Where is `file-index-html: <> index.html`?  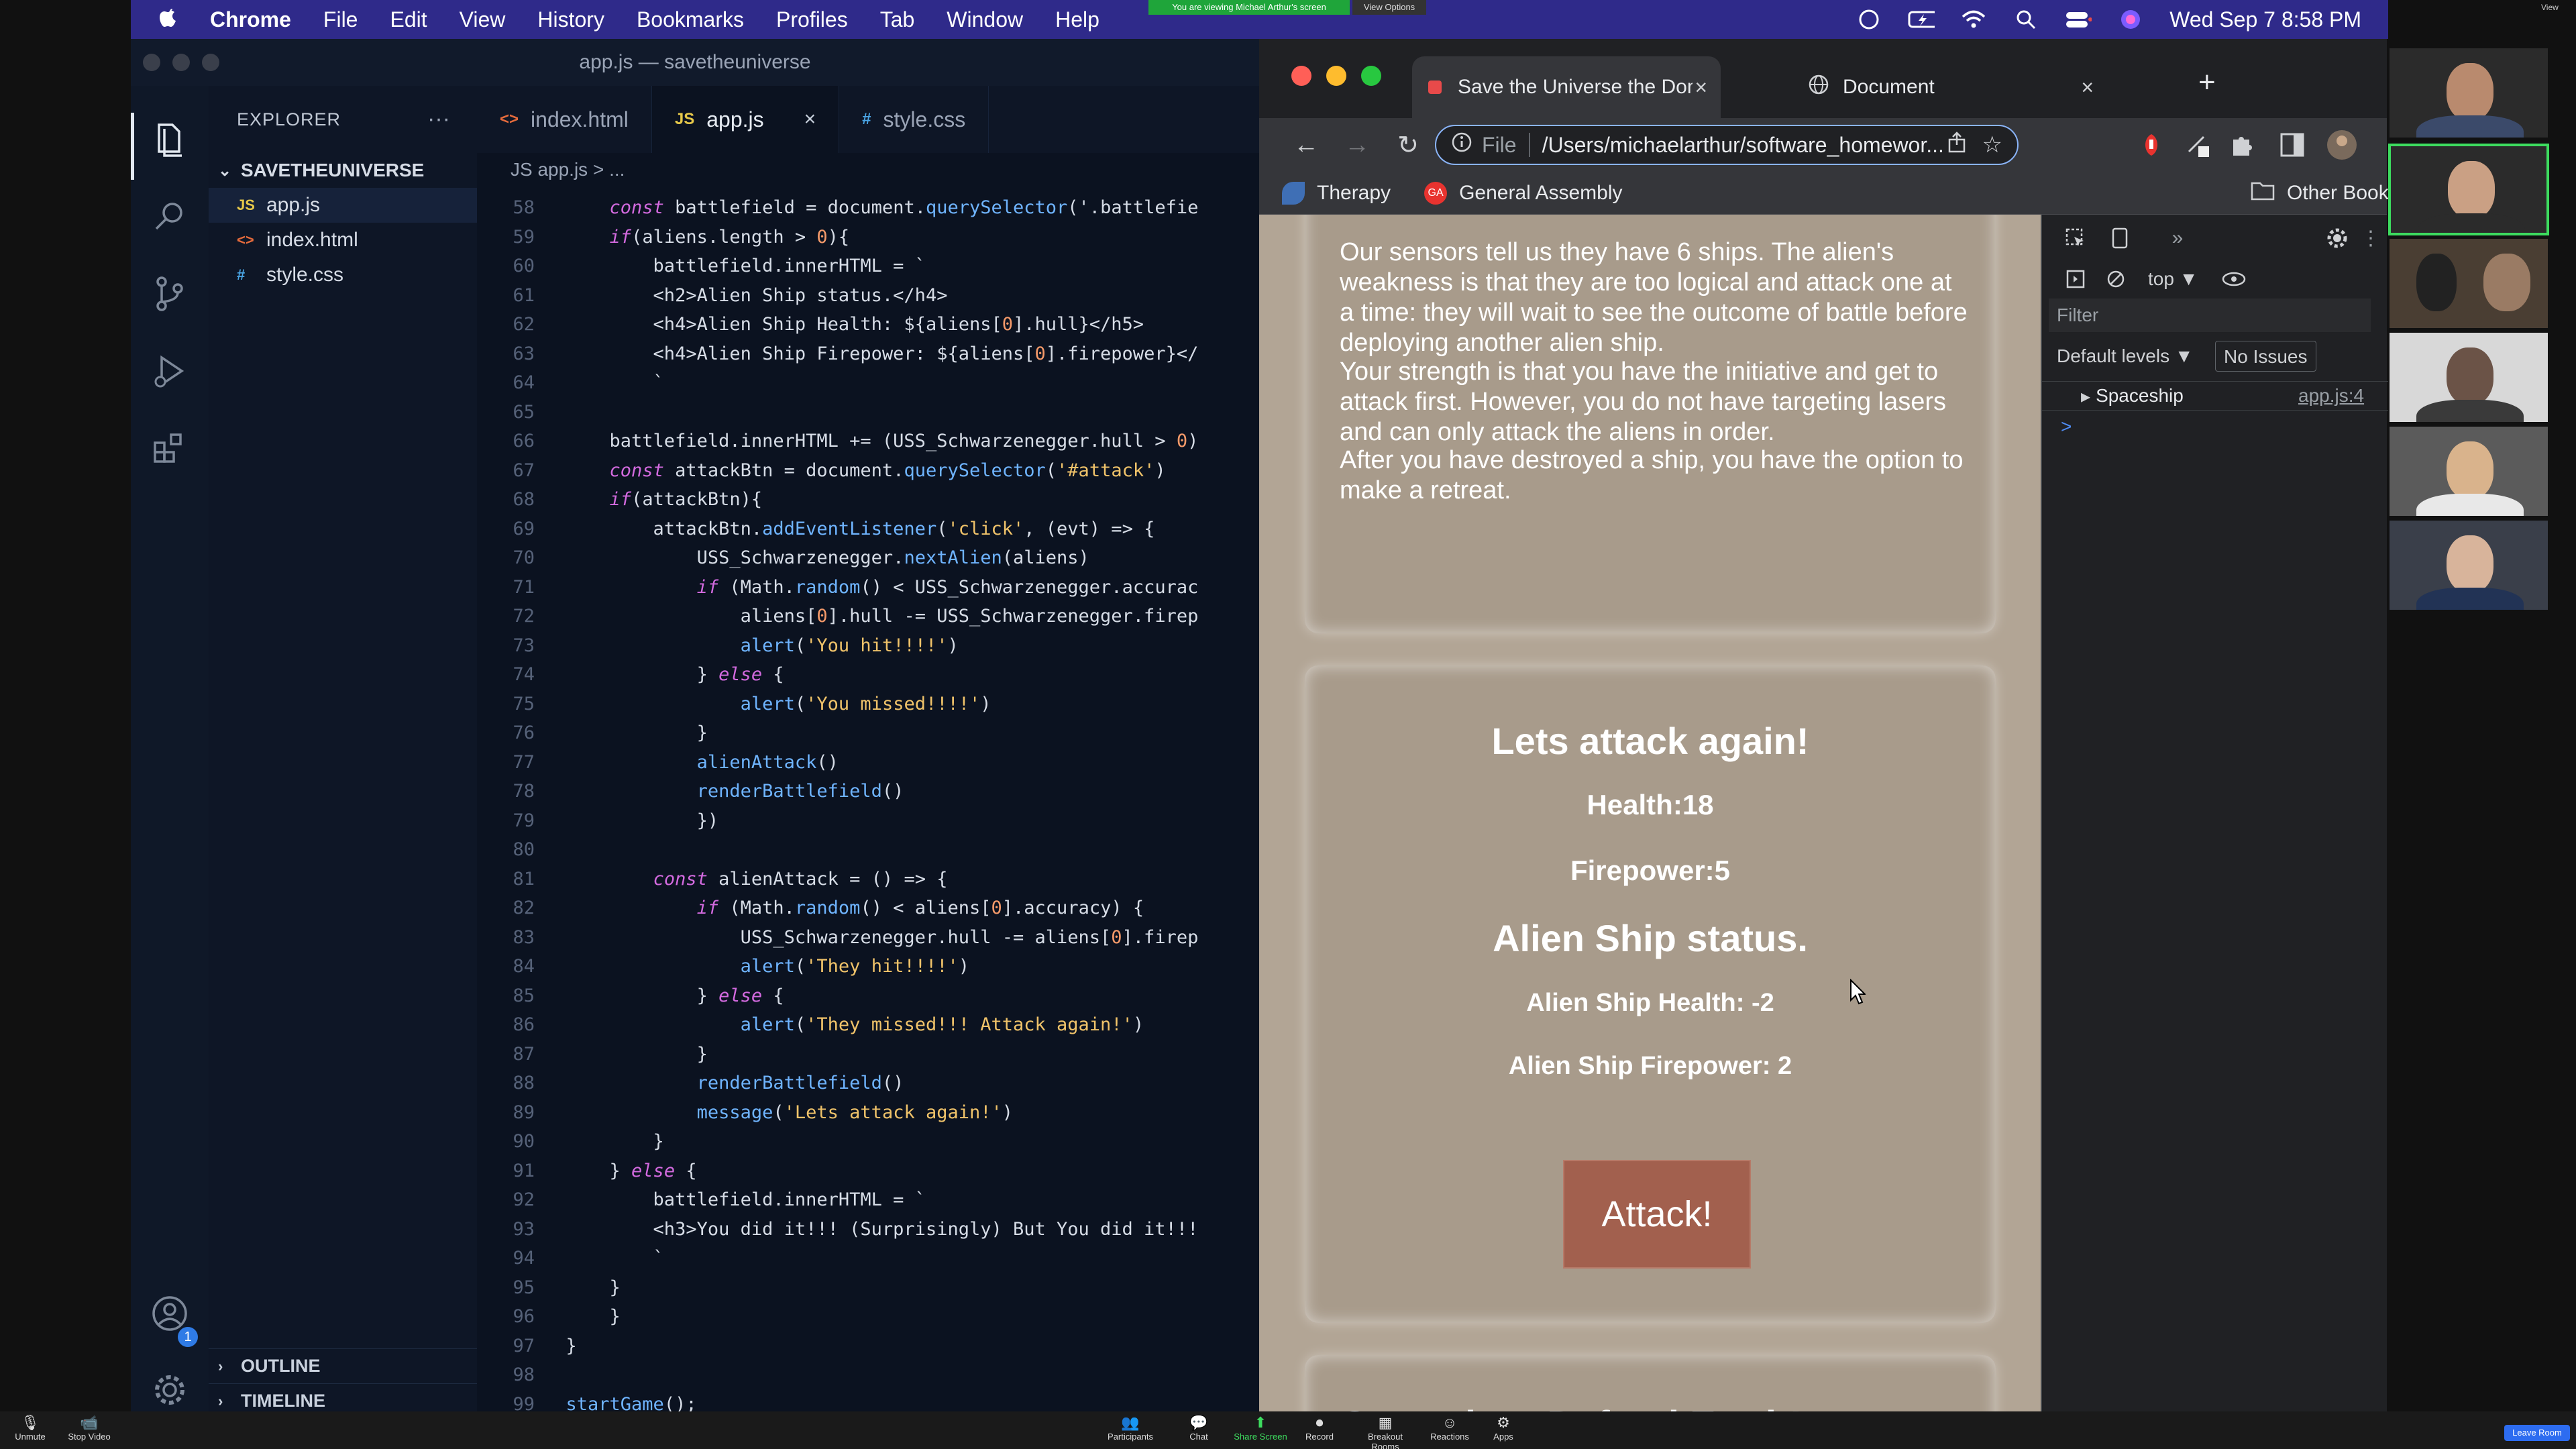 file-index-html: <> index.html is located at coordinates (343, 240).